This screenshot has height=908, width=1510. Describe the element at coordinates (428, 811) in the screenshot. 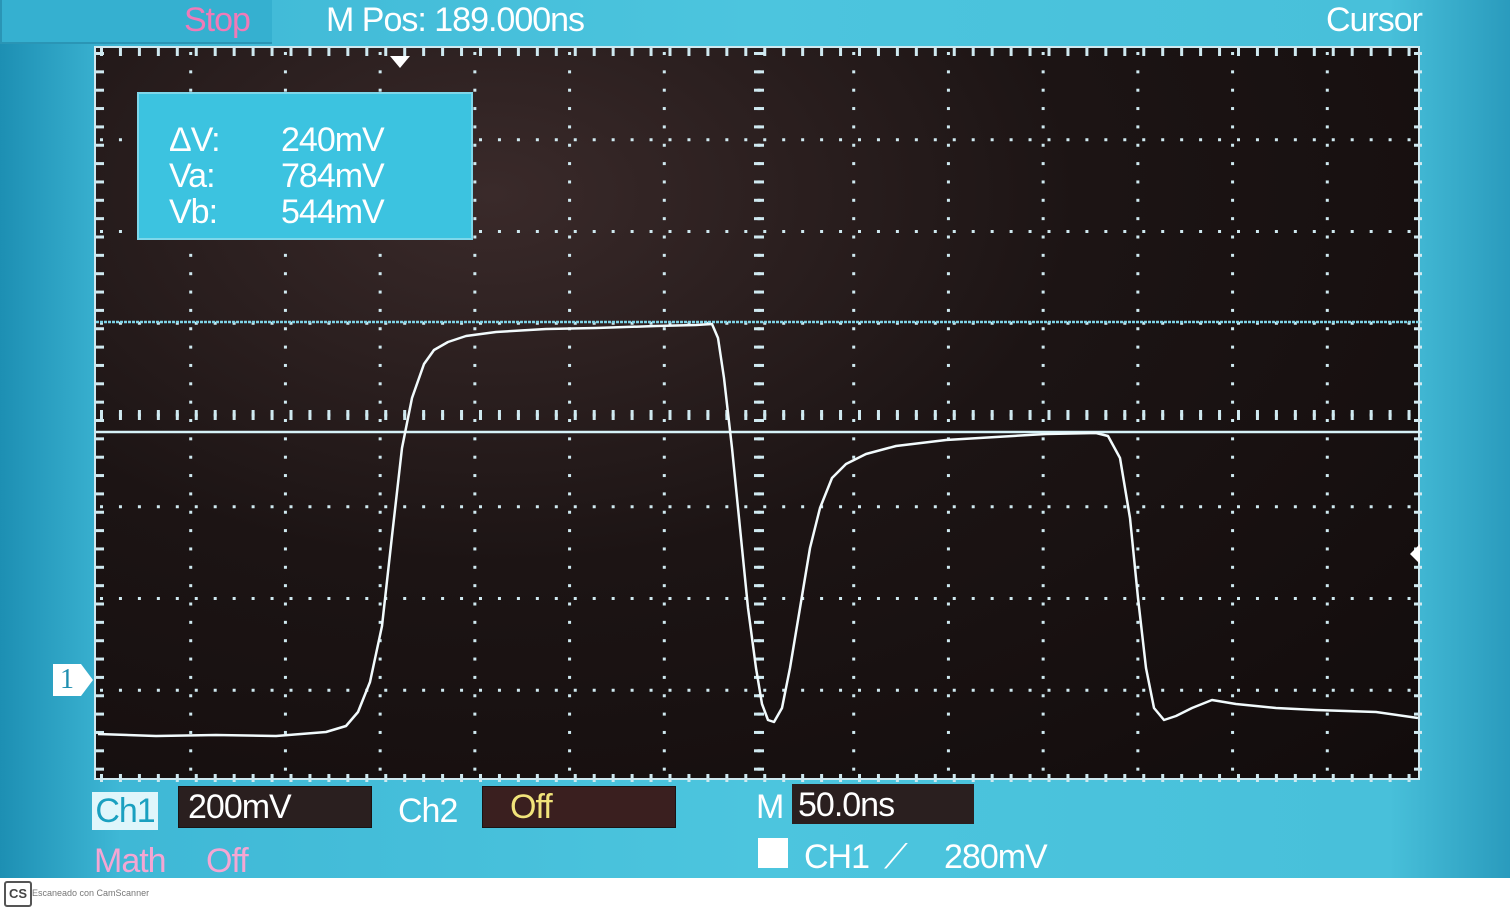

I see `ch2-label: Ch2` at that location.